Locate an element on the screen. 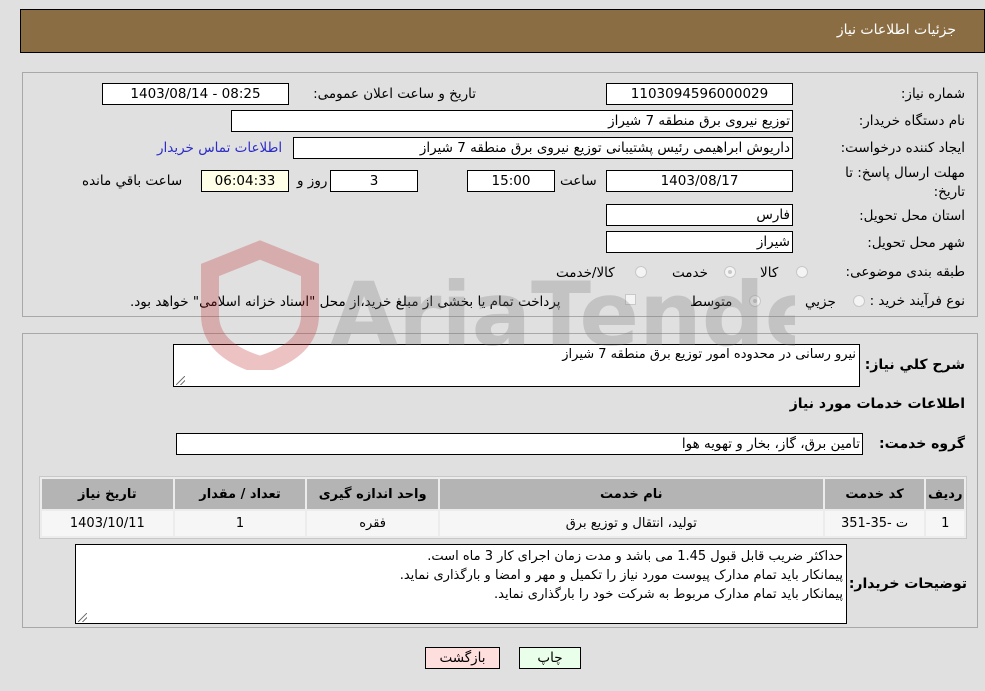 This screenshot has width=985, height=691. category-radio-goods is located at coordinates (802, 272).